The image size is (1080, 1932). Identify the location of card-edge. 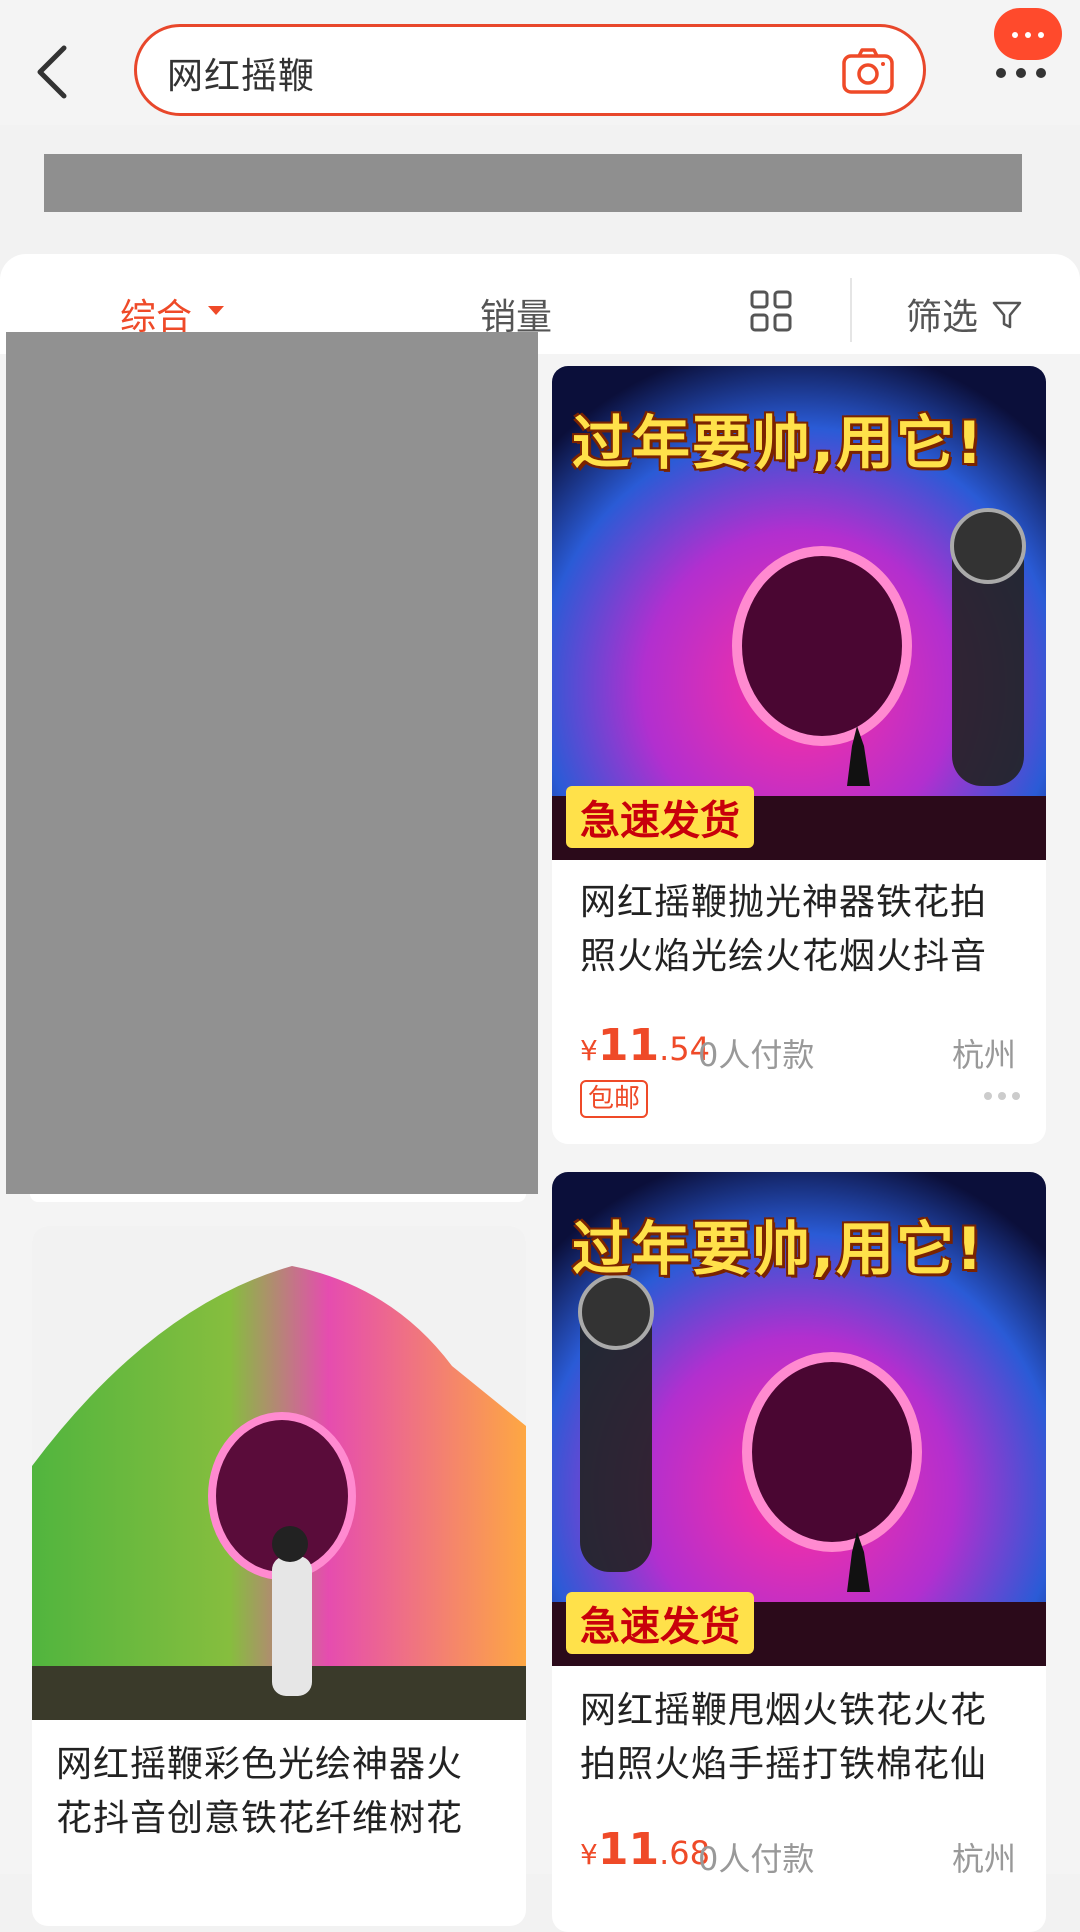
(278, 1198).